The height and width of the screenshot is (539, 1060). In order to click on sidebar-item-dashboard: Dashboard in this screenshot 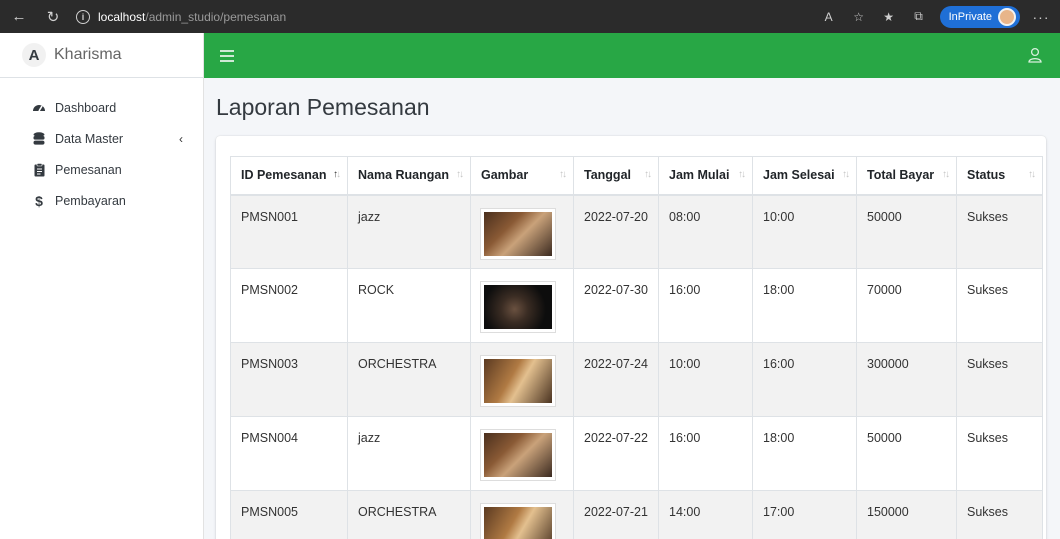, I will do `click(101, 107)`.